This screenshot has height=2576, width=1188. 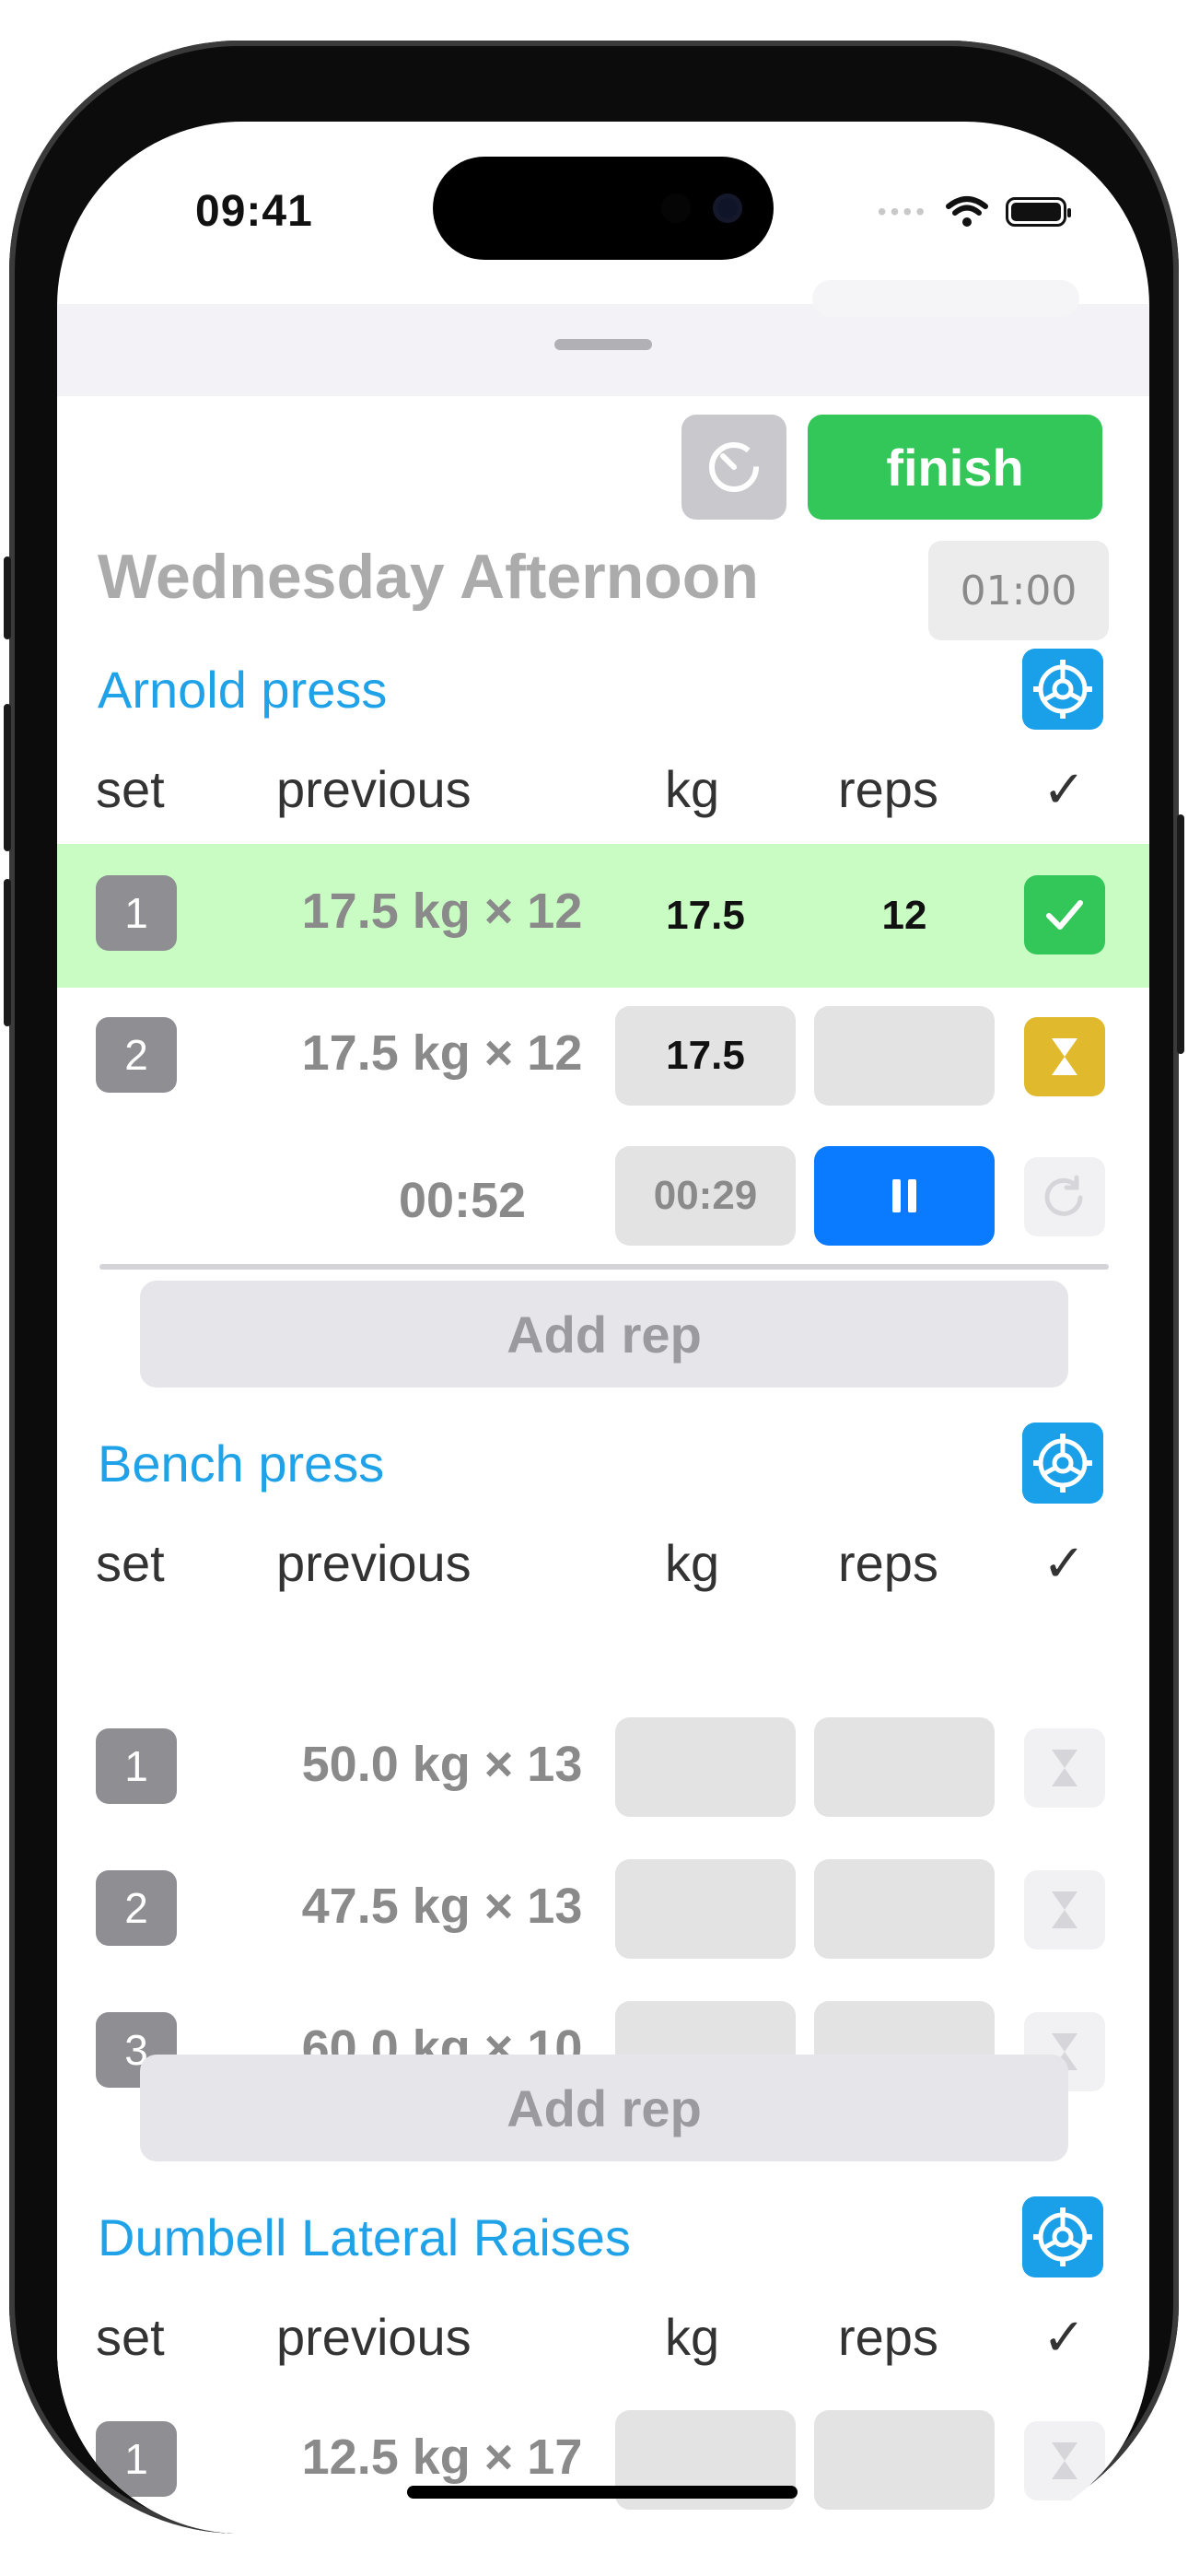 I want to click on rest-timer-button, so click(x=733, y=467).